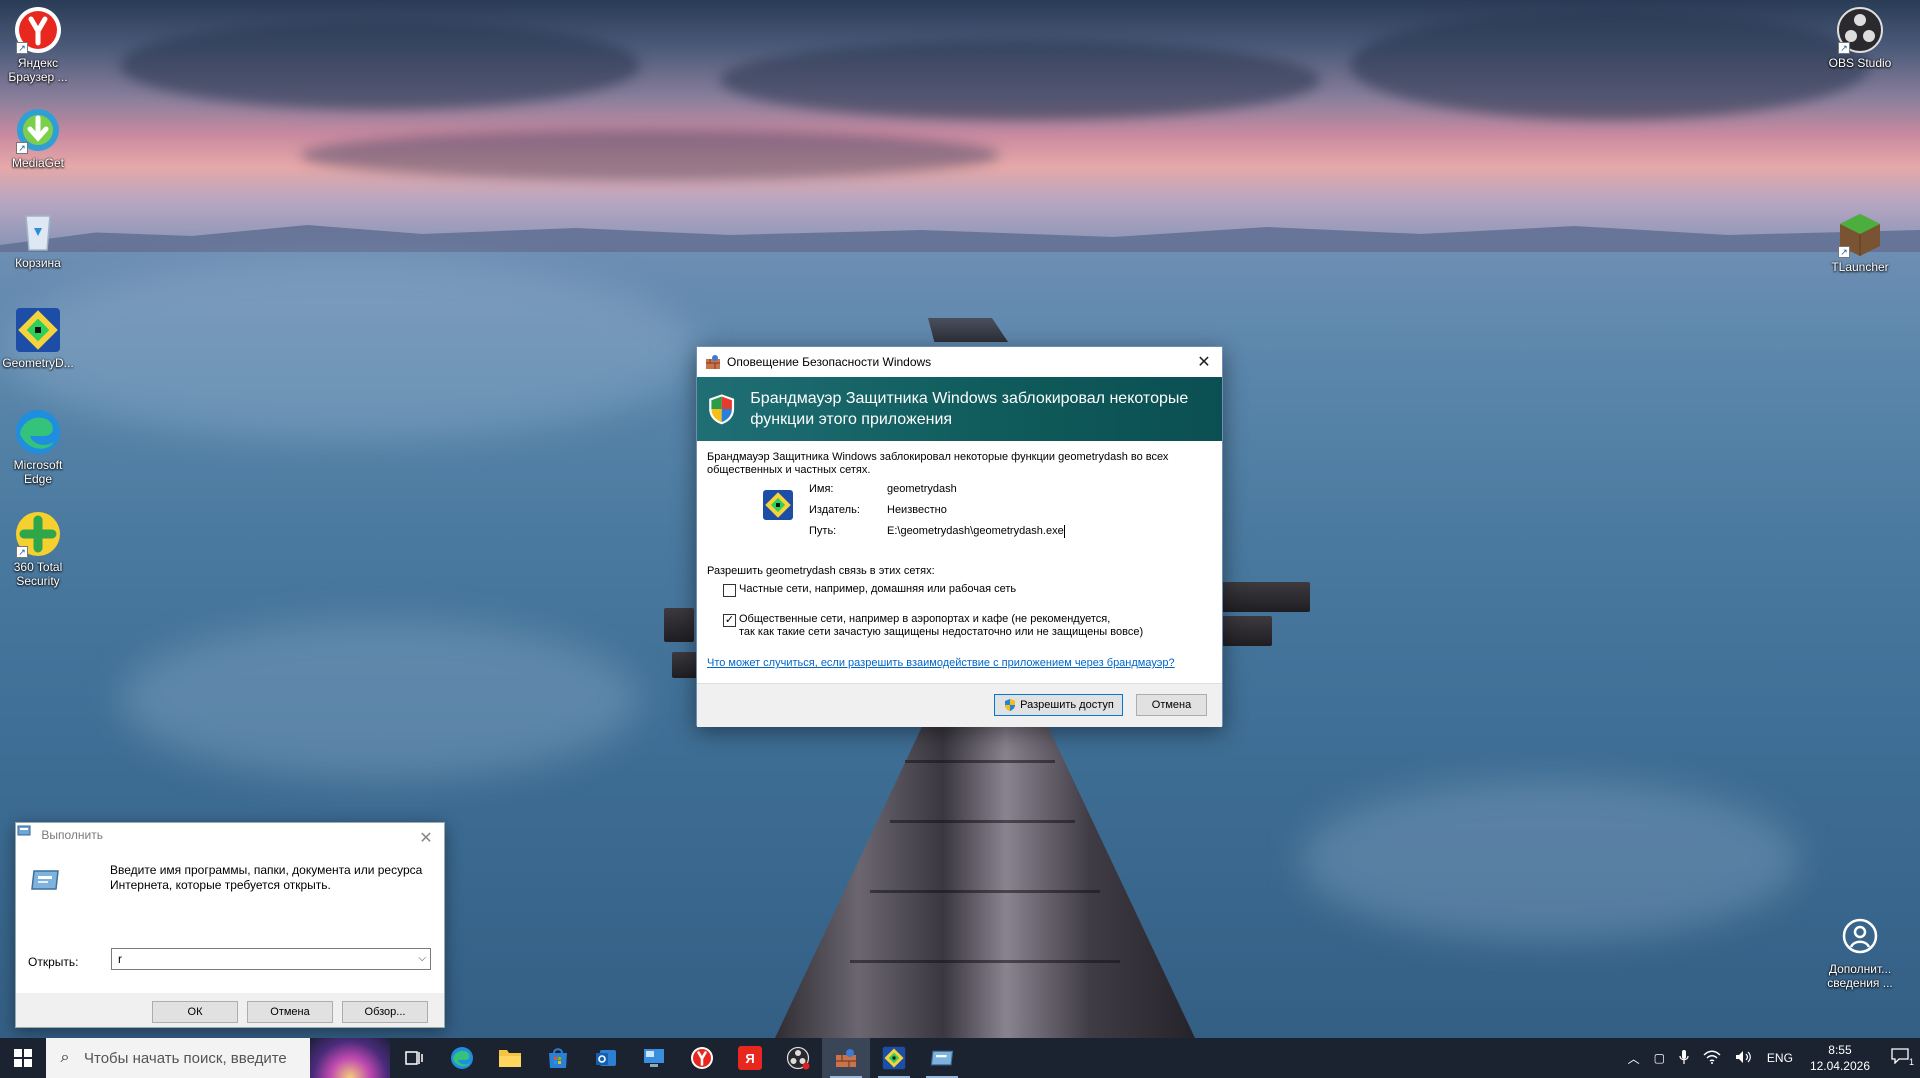  I want to click on taskbar-remote-desktop, so click(654, 1058).